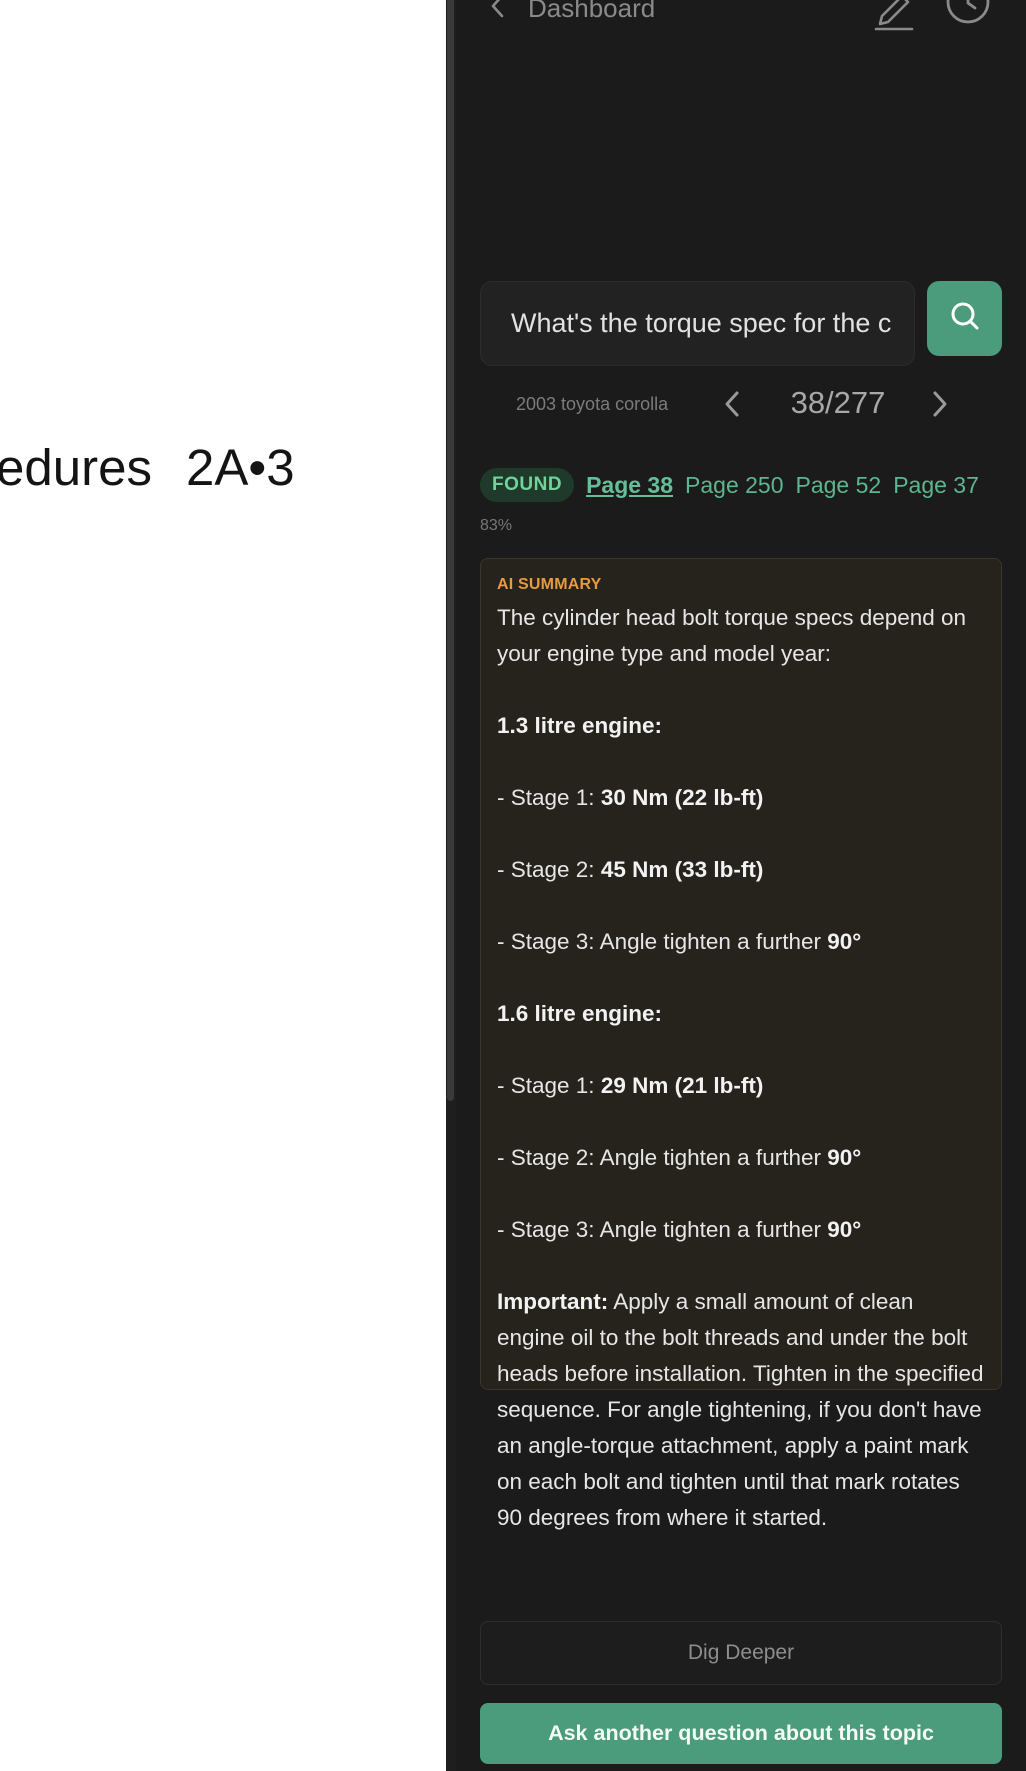 The height and width of the screenshot is (1771, 1026). What do you see at coordinates (839, 485) in the screenshot?
I see `result-page-link: Page 52` at bounding box center [839, 485].